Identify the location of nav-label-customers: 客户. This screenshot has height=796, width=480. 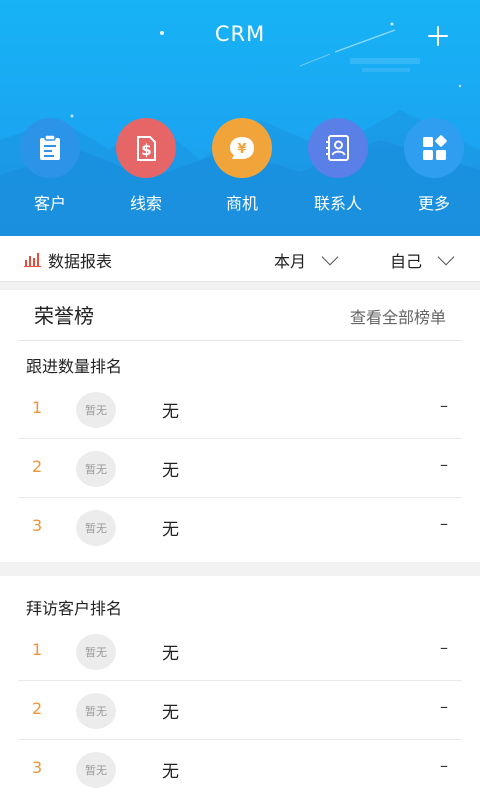
(49, 203).